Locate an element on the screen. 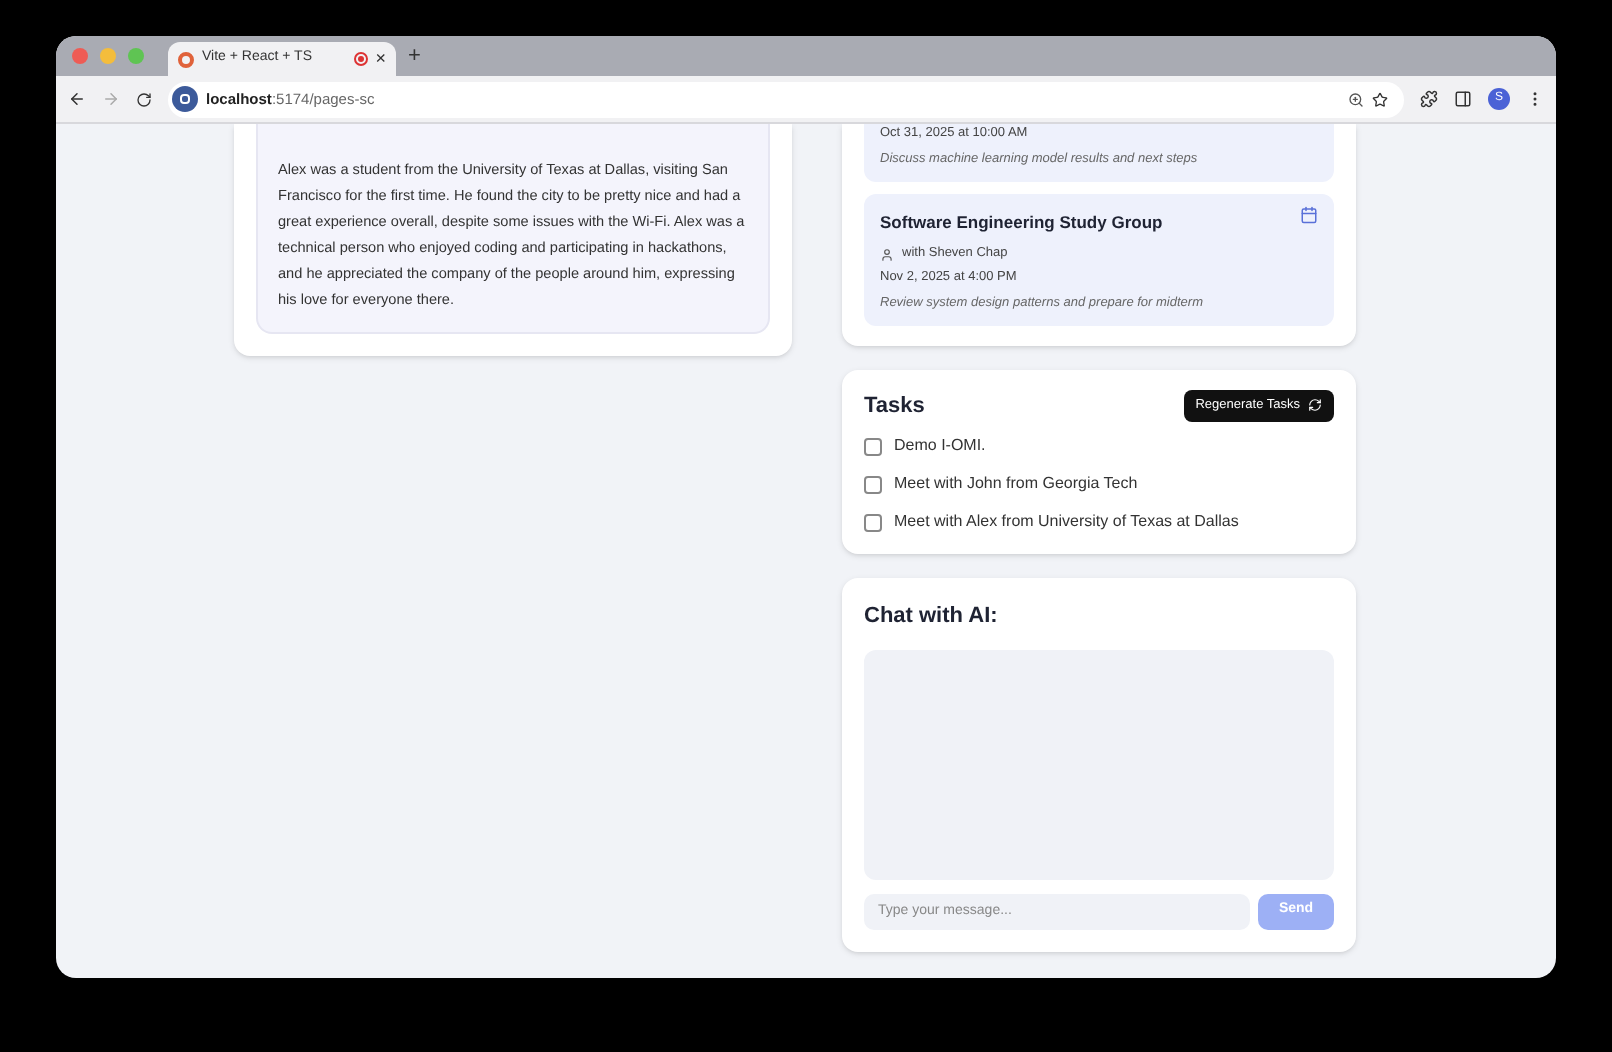 The image size is (1612, 1052). task-label: Demo I-OMI. is located at coordinates (940, 446).